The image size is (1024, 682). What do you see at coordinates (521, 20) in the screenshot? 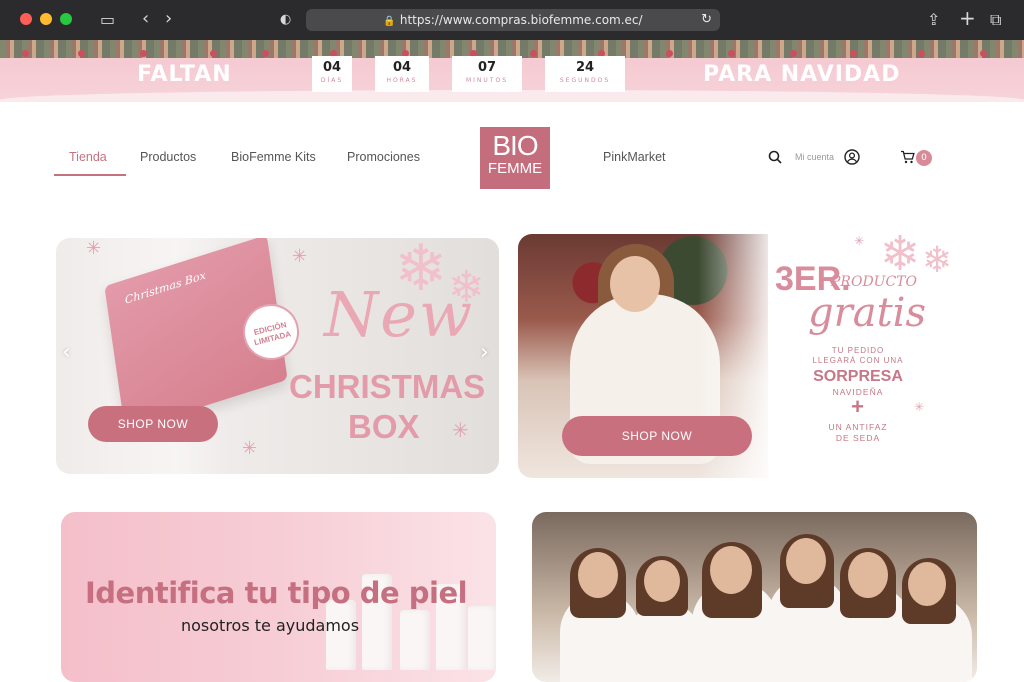
I see `url-text: https://www.compras.biofemme.com.ec/` at bounding box center [521, 20].